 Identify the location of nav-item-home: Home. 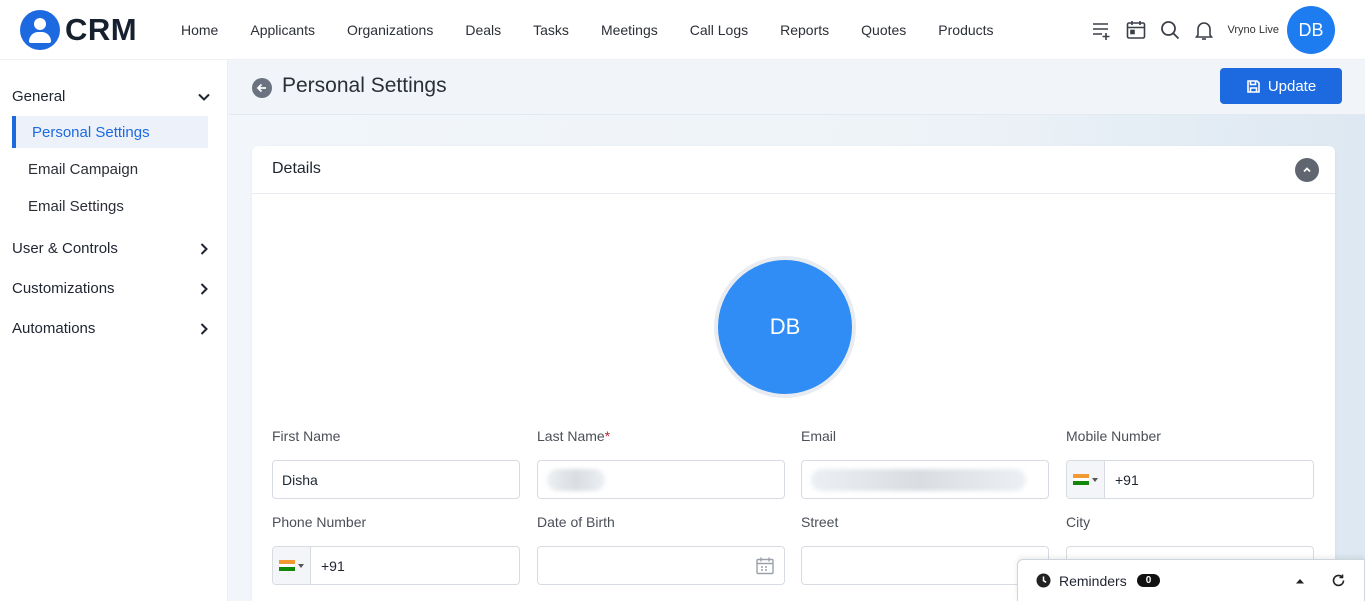
(199, 30).